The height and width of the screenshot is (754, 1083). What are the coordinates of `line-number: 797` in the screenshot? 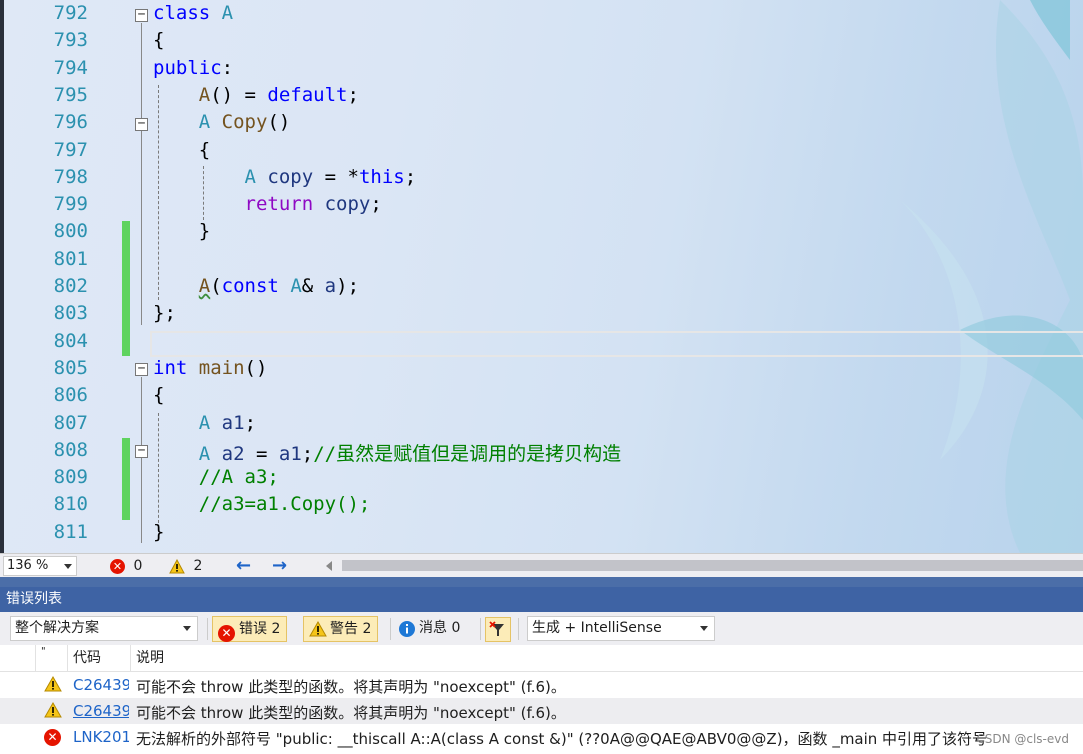 It's located at (70, 149).